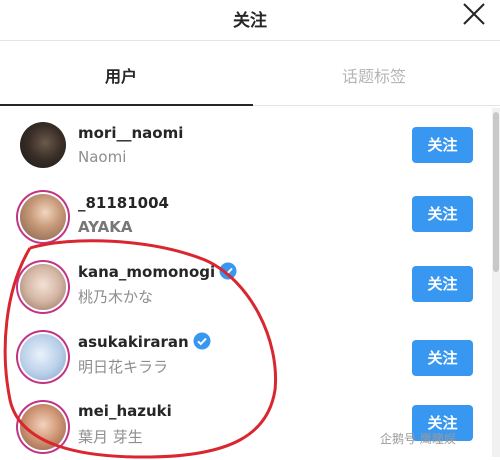 This screenshot has height=460, width=500. Describe the element at coordinates (147, 272) in the screenshot. I see `username-text: kana_momonogi` at that location.